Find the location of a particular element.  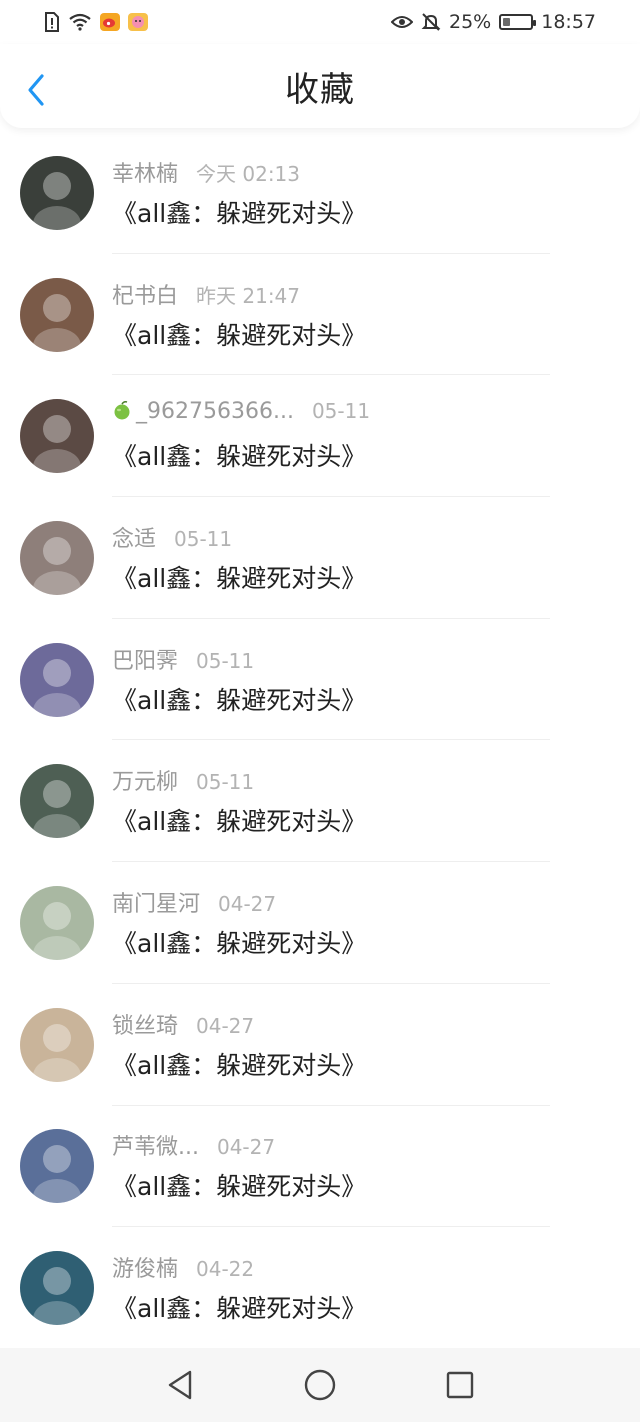

user-name: 杞书白 is located at coordinates (145, 296).